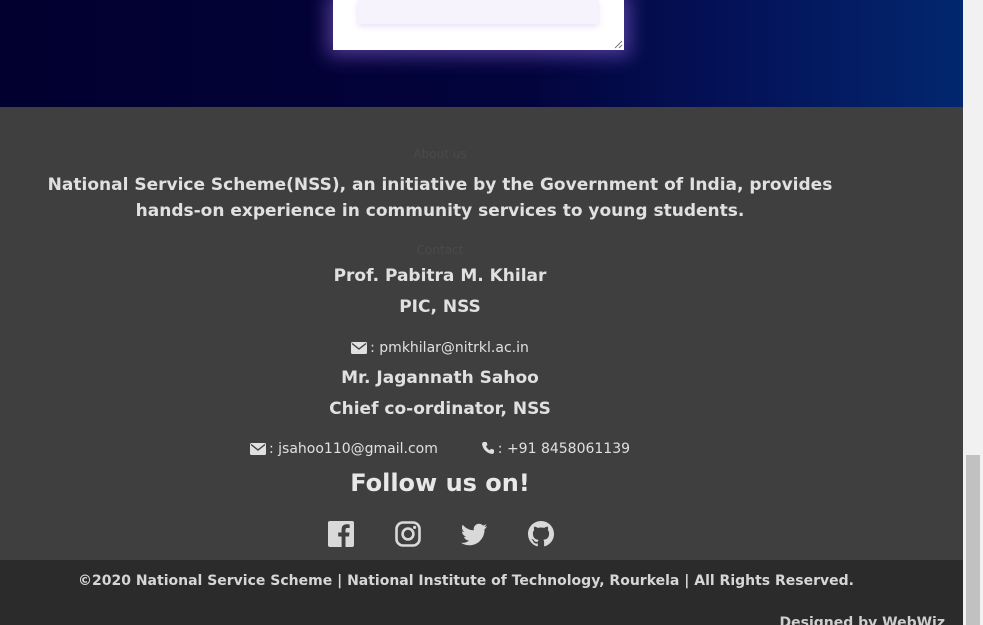  Describe the element at coordinates (341, 534) in the screenshot. I see `facebook-icon` at that location.